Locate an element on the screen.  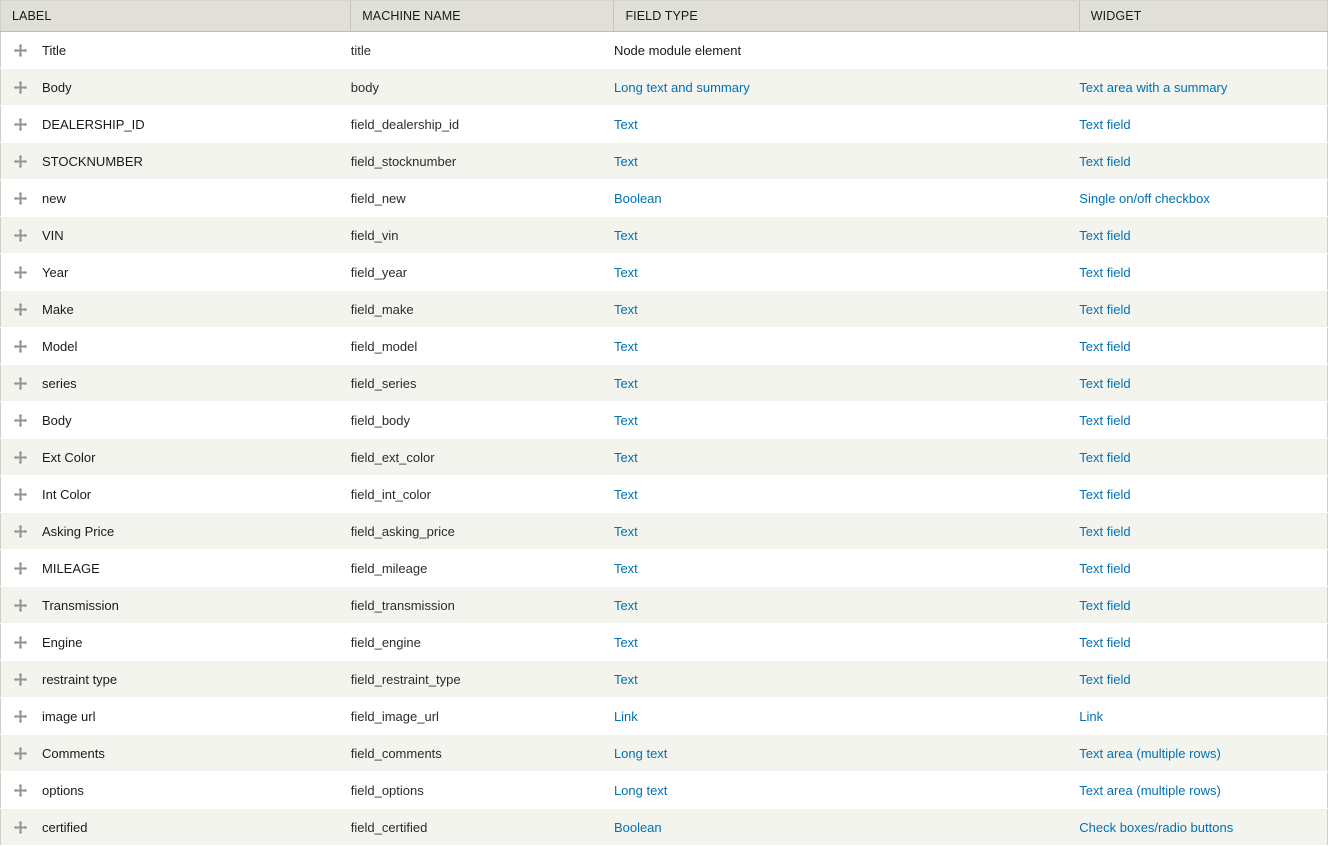
cell-label: Body is located at coordinates (175, 420).